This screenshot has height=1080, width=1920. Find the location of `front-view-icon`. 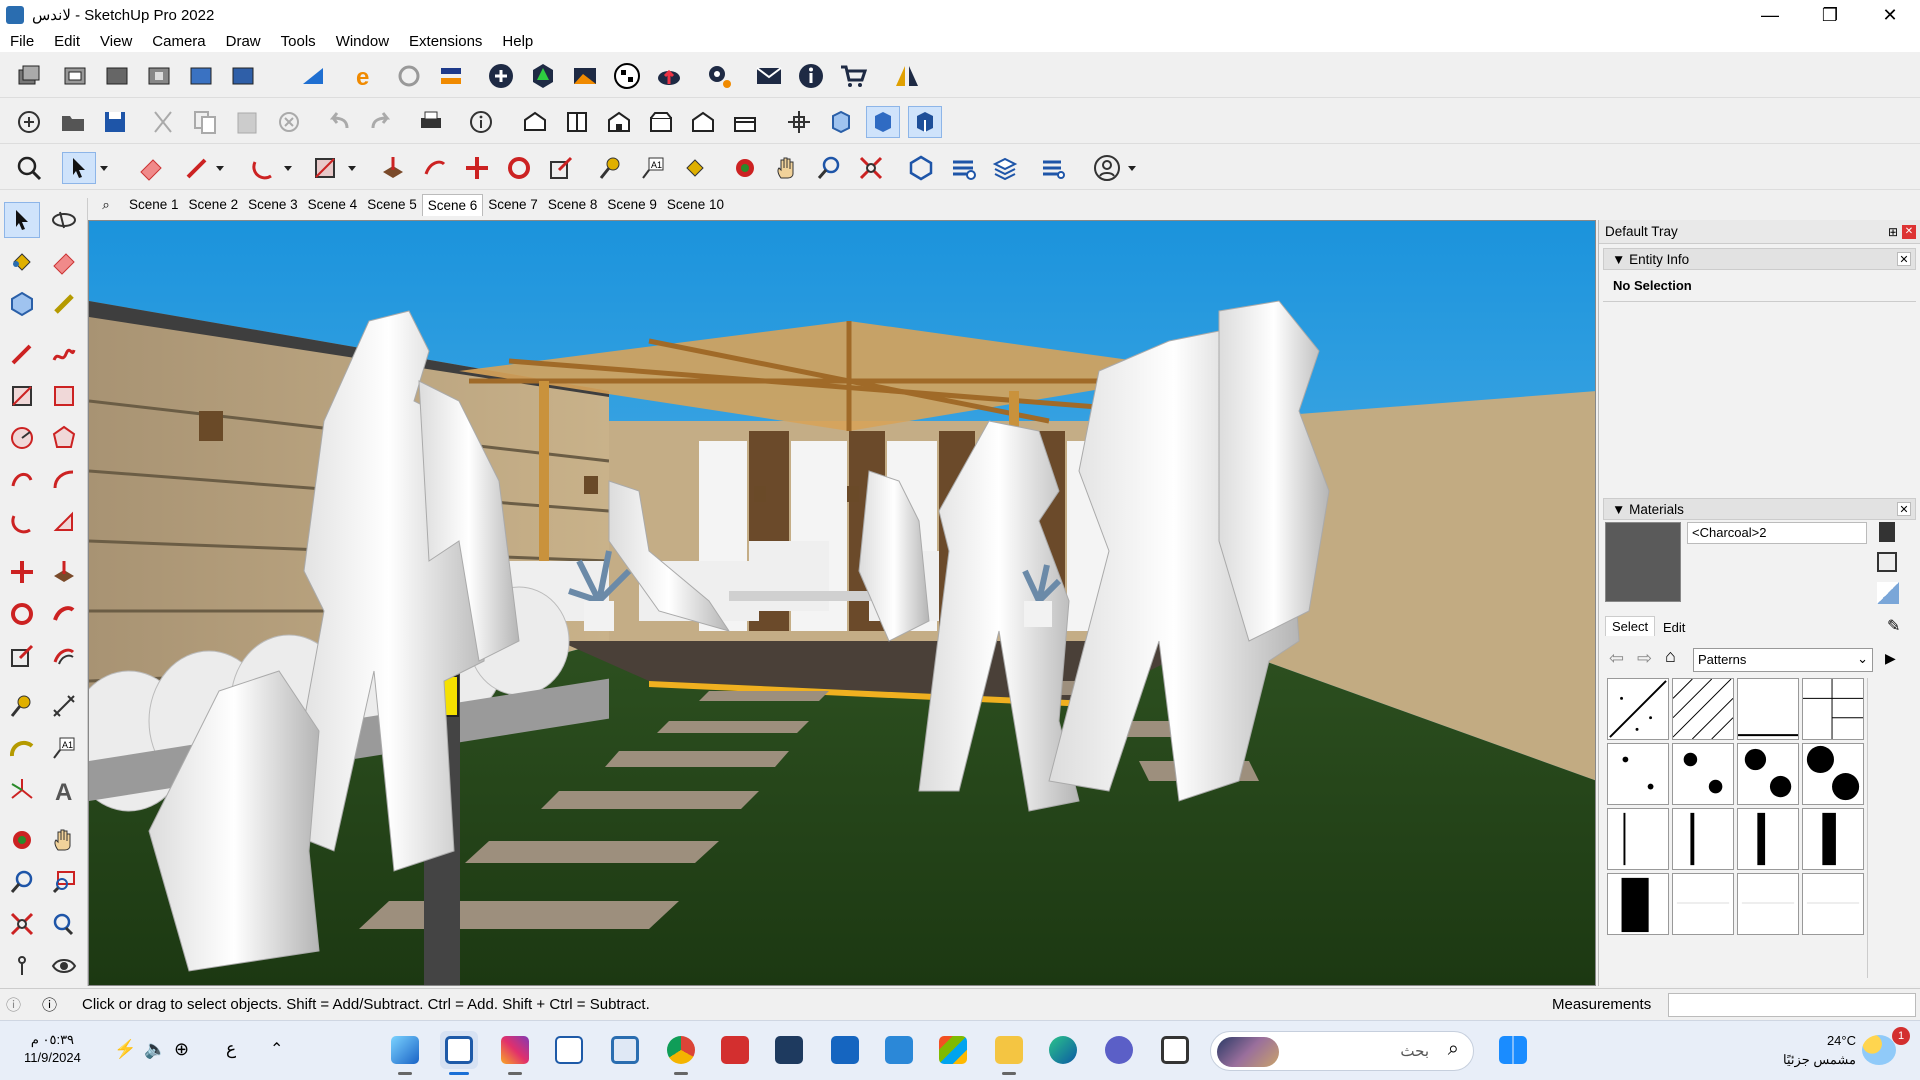

front-view-icon is located at coordinates (619, 122).